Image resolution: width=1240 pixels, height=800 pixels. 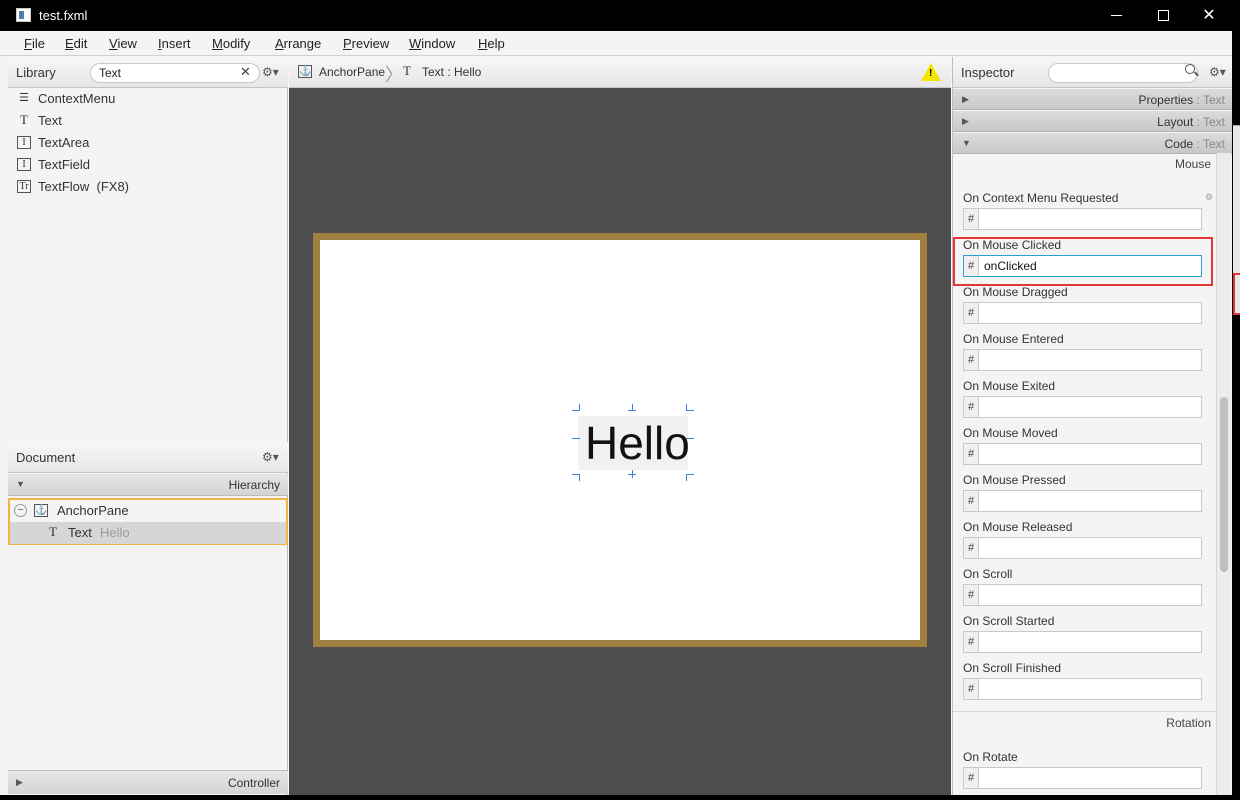 What do you see at coordinates (123, 43) in the screenshot?
I see `menu-view: View` at bounding box center [123, 43].